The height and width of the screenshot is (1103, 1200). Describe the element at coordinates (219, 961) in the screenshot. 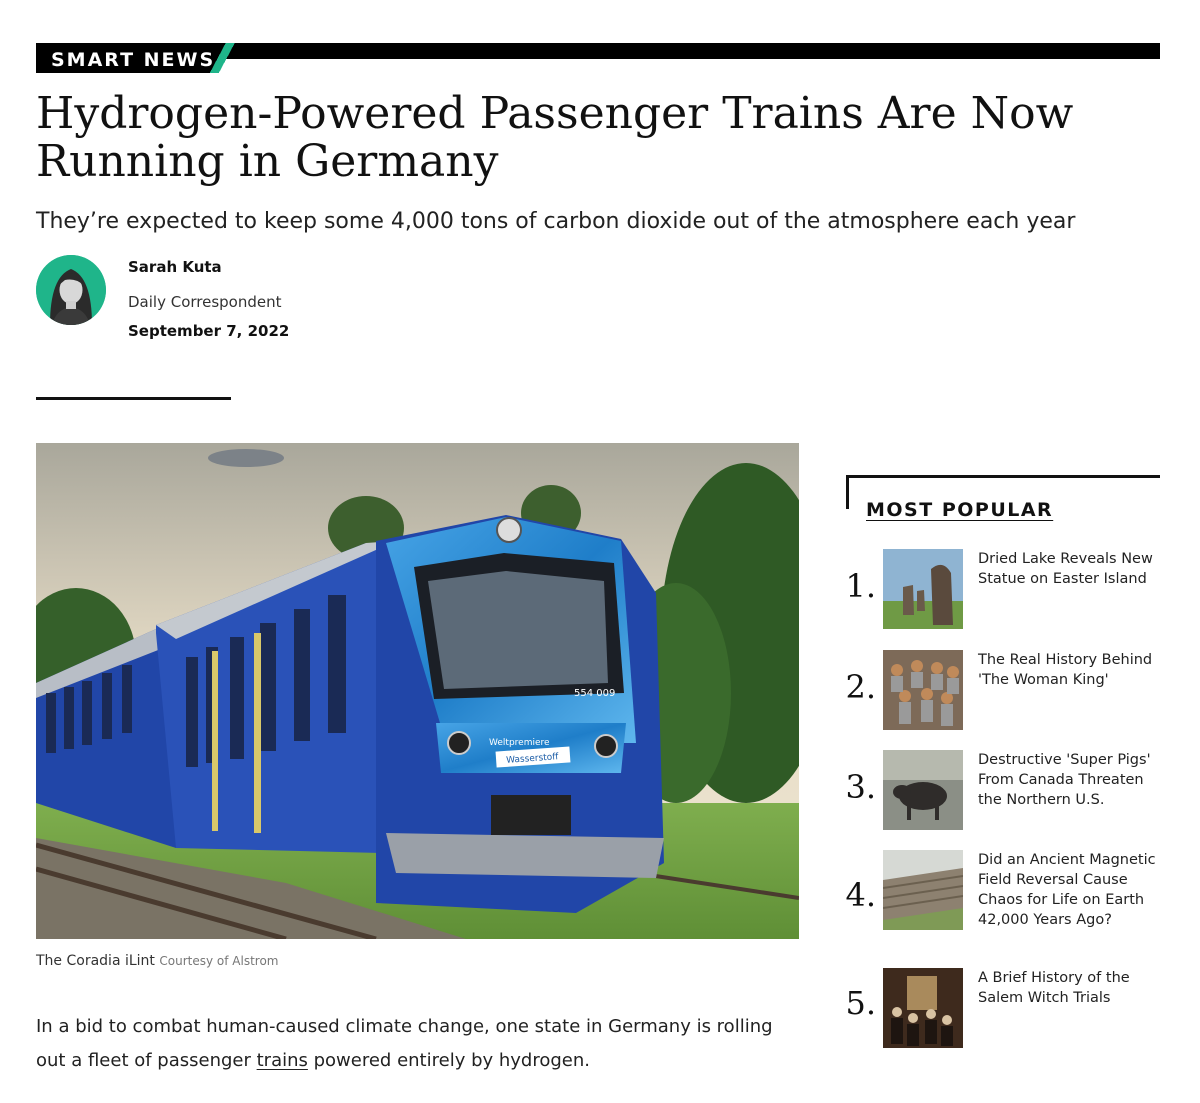

I see `caption-credit: Courtesy of Alstrom` at that location.